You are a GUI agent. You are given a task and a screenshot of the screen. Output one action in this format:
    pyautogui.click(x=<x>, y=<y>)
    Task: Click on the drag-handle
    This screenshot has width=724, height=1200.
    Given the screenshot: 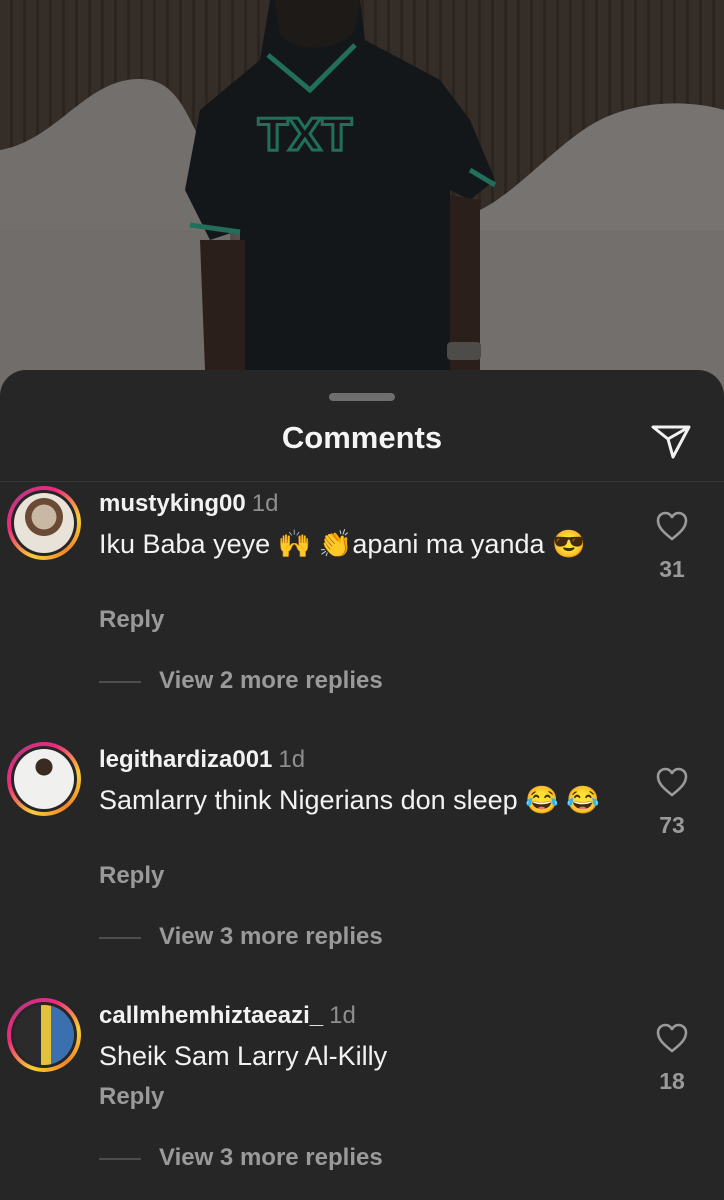 What is the action you would take?
    pyautogui.click(x=362, y=397)
    